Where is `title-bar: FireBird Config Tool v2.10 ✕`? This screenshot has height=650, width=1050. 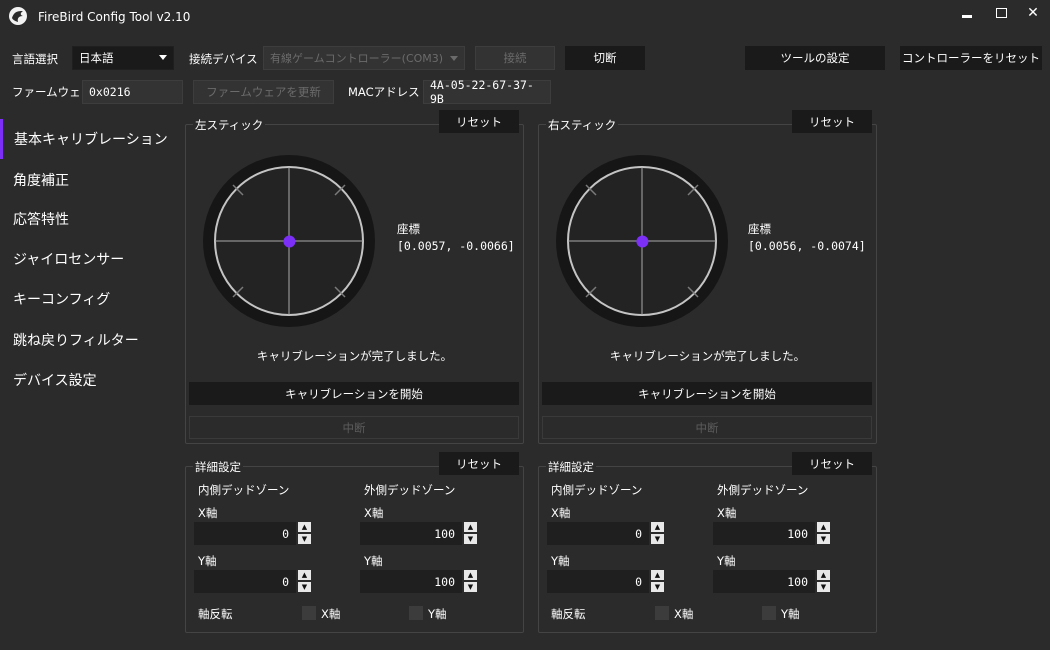
title-bar: FireBird Config Tool v2.10 ✕ is located at coordinates (525, 18).